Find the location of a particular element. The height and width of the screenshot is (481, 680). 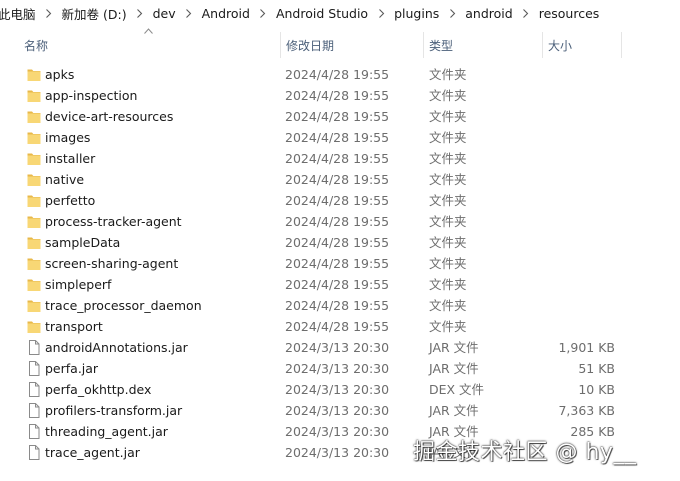

file-name: transport is located at coordinates (74, 326).